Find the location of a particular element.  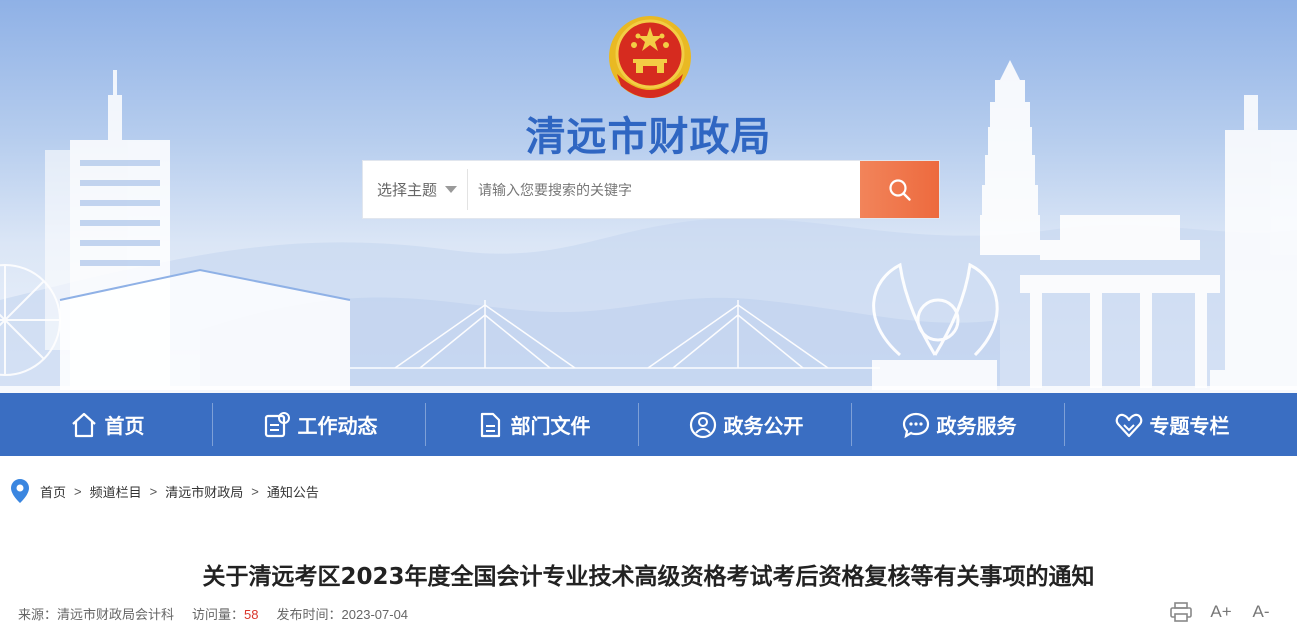

topic-select: 选择主题 is located at coordinates (415, 189).